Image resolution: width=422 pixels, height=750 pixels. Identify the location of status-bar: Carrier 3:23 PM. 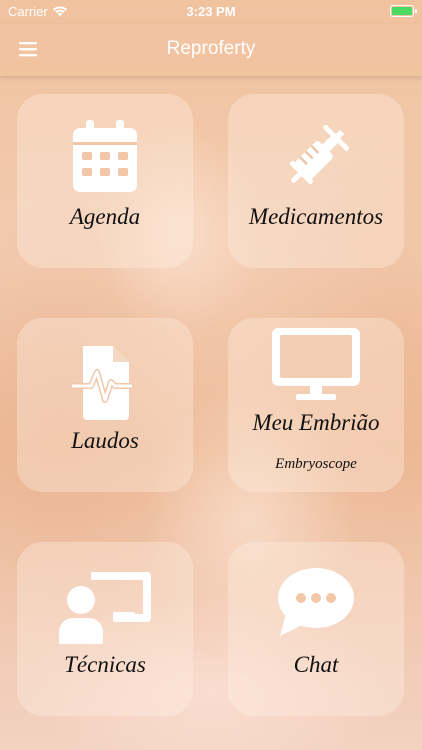
(211, 12).